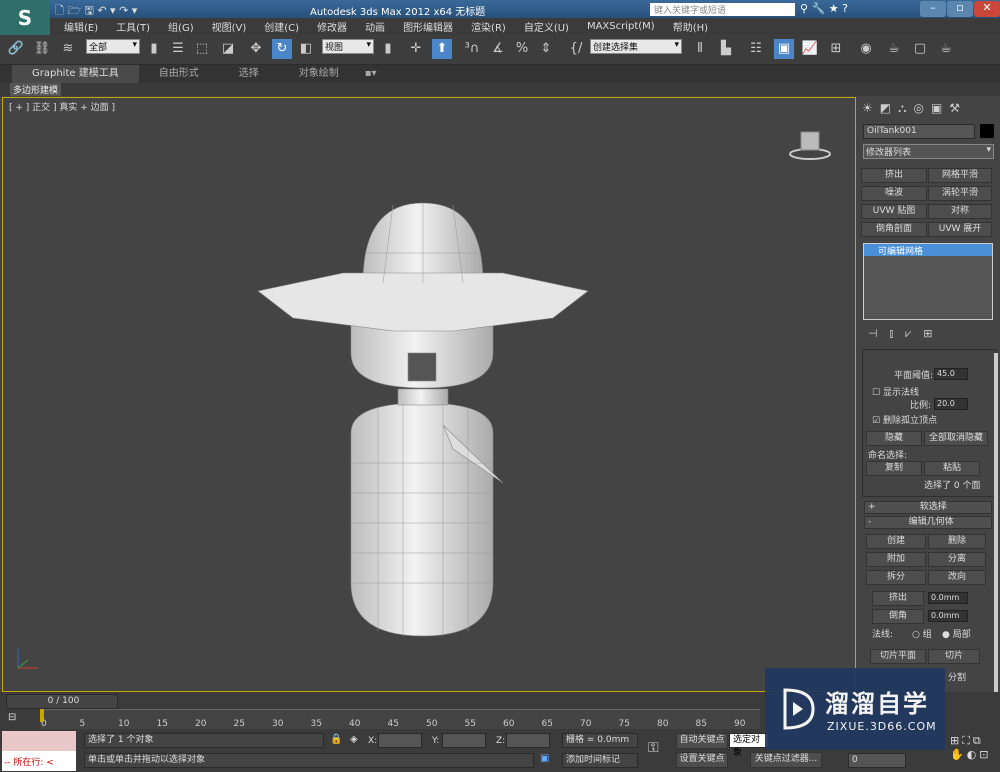  What do you see at coordinates (928, 250) in the screenshot?
I see `stack-item-editable-mesh: 可编辑网格` at bounding box center [928, 250].